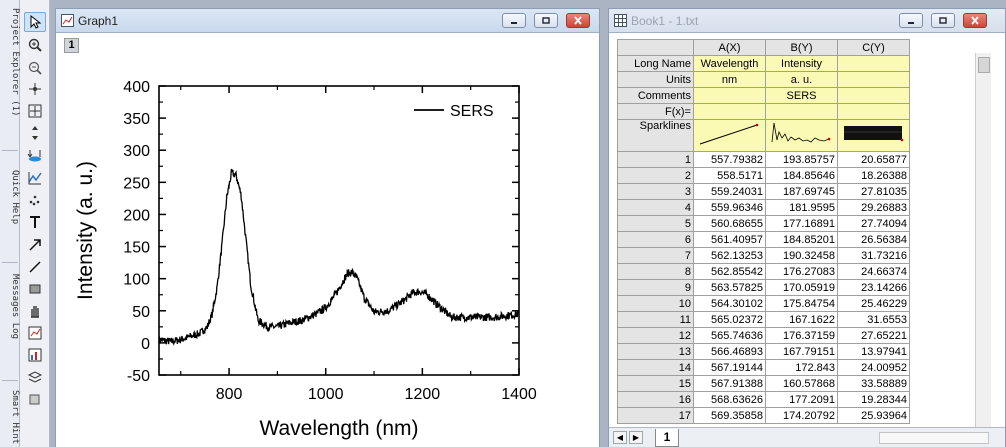  I want to click on row-number: 5, so click(655, 223).